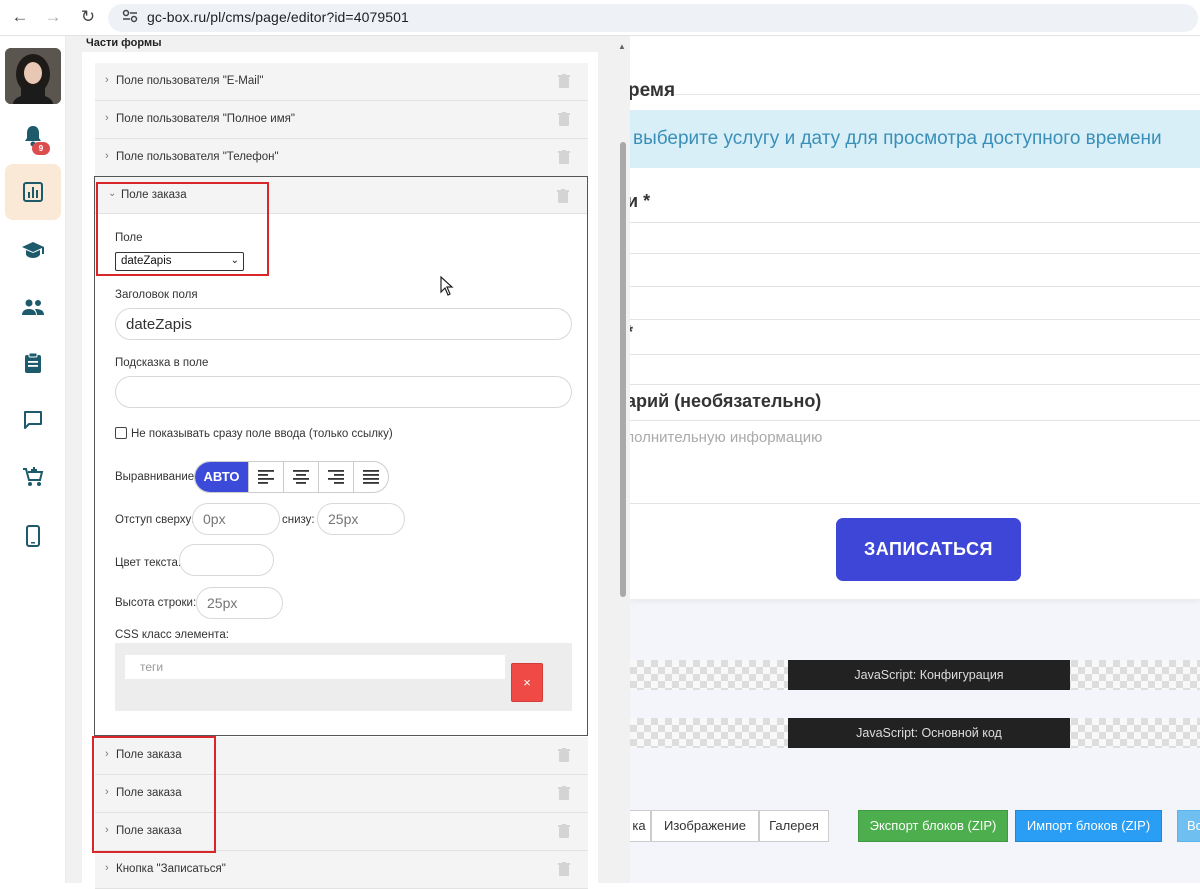 Image resolution: width=1200 pixels, height=889 pixels. What do you see at coordinates (156, 295) in the screenshot?
I see `header-label: Заголовок поля` at bounding box center [156, 295].